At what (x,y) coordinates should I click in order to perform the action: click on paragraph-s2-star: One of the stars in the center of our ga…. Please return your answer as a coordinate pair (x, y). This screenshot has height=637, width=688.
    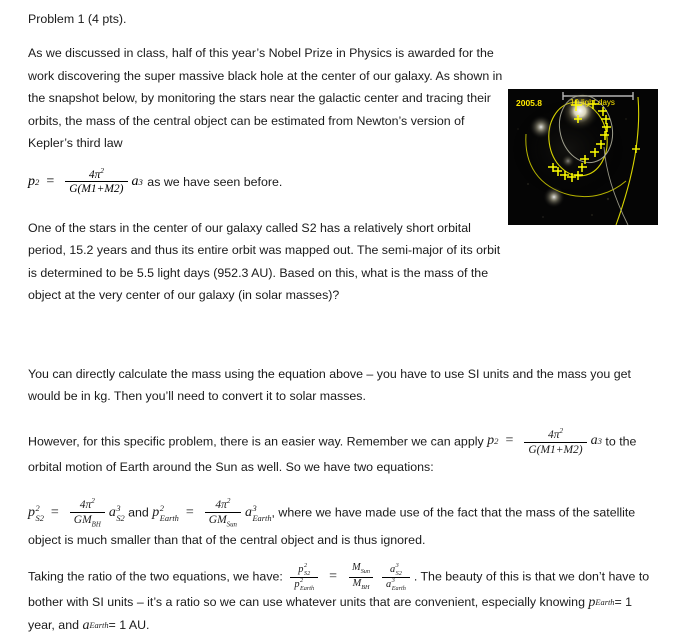
    Looking at the image, I should click on (264, 261).